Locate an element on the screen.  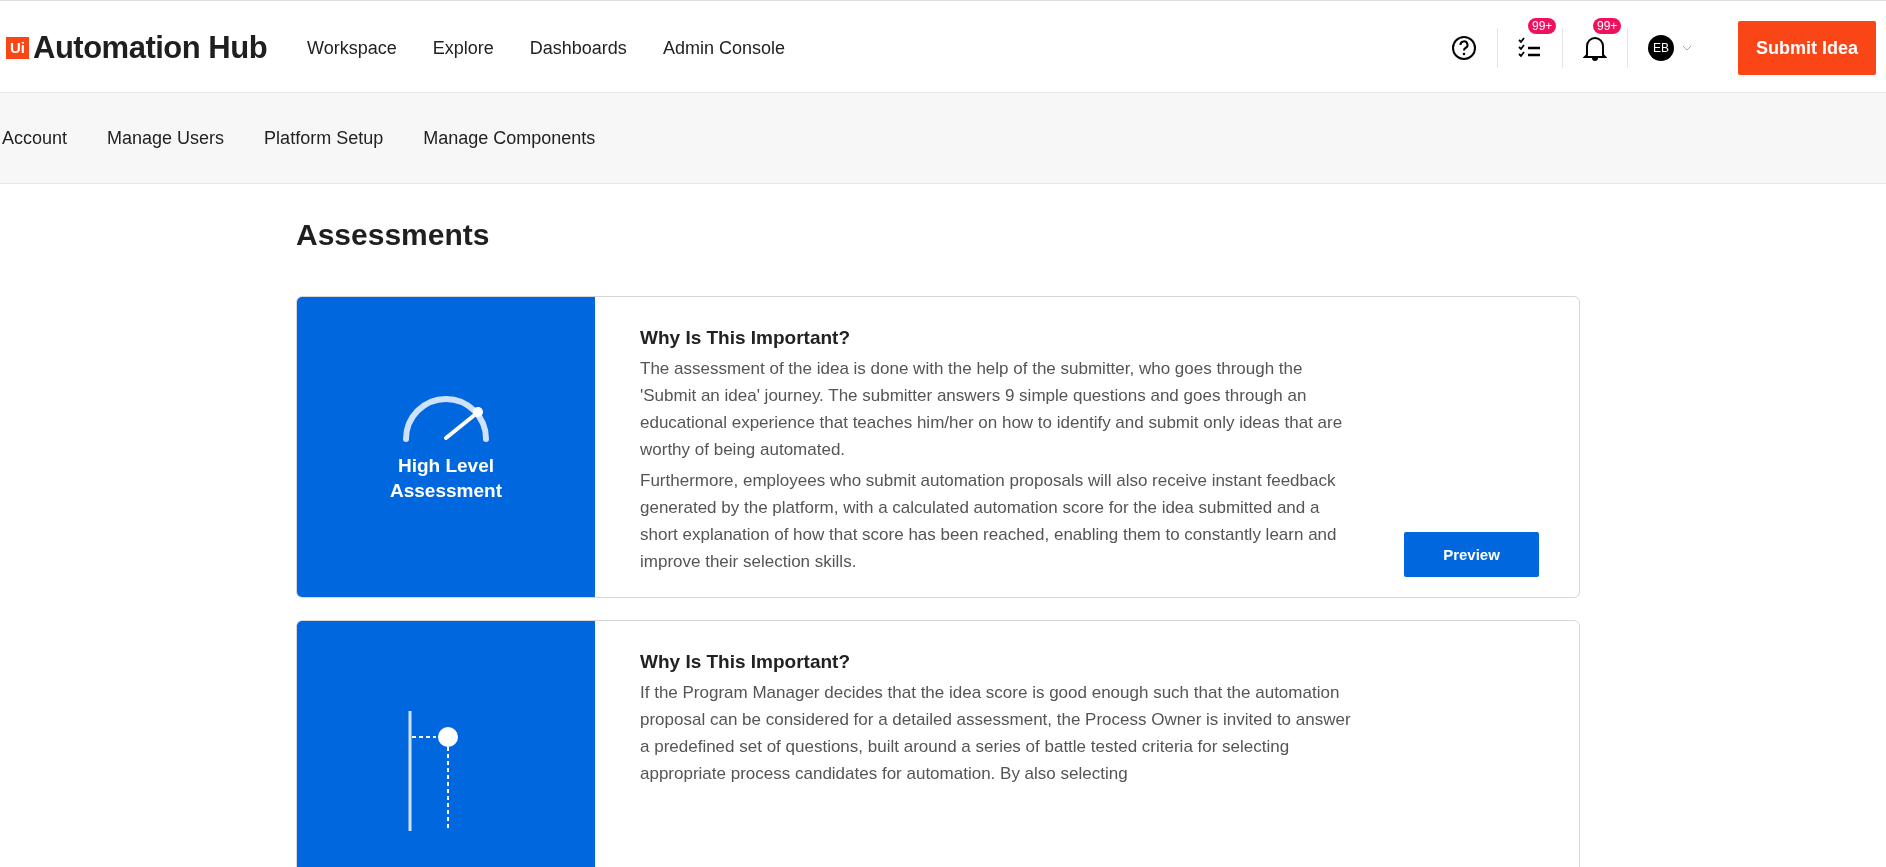
logo-text: Automation Hub is located at coordinates (150, 48).